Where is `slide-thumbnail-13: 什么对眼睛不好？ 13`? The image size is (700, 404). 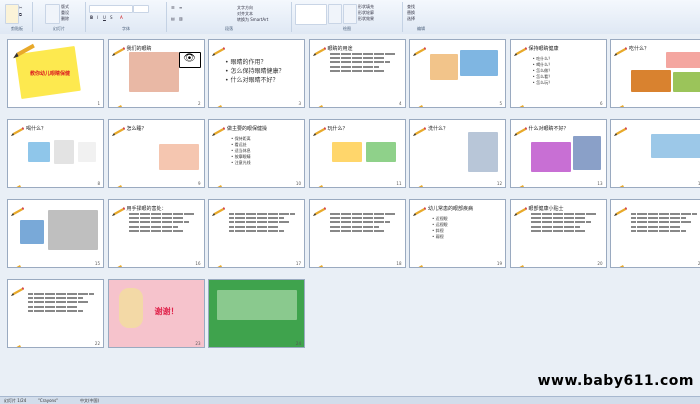
slide-thumbnail-13: 什么对眼睛不好？ 13 is located at coordinates (558, 153).